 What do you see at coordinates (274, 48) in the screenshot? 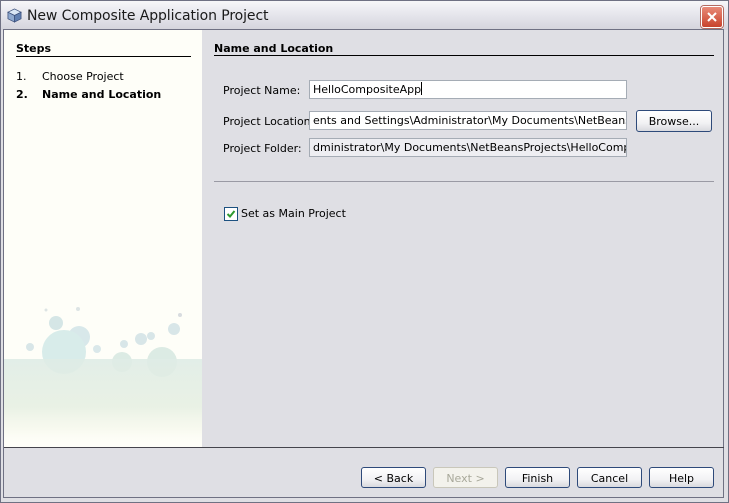
I see `page-title: Name and Location` at bounding box center [274, 48].